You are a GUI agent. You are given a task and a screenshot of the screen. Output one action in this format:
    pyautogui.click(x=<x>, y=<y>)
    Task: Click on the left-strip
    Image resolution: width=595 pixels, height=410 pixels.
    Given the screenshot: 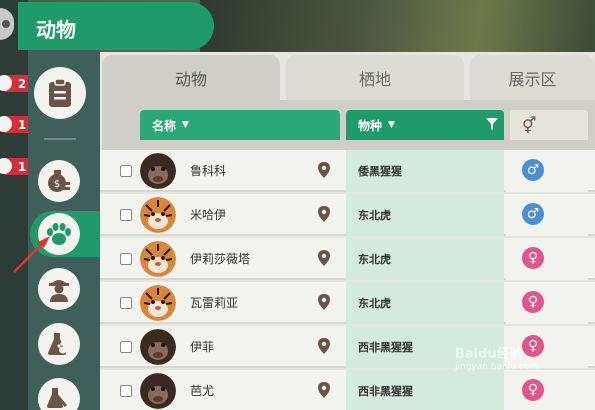 What is the action you would take?
    pyautogui.click(x=14, y=205)
    